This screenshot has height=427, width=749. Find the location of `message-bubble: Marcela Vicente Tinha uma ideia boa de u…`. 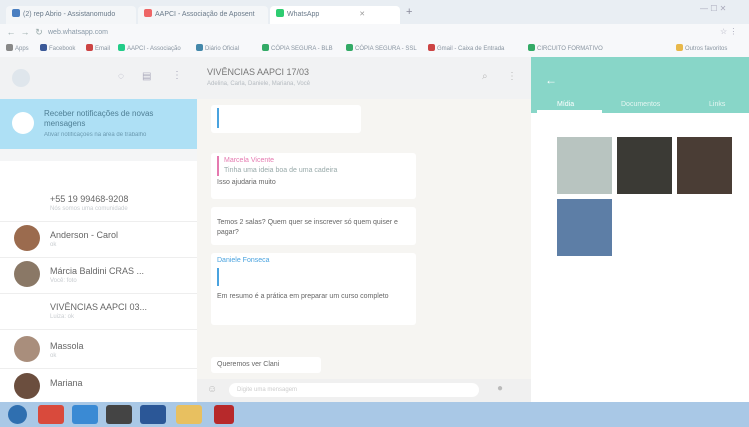

message-bubble: Marcela Vicente Tinha uma ideia boa de u… is located at coordinates (313, 176).